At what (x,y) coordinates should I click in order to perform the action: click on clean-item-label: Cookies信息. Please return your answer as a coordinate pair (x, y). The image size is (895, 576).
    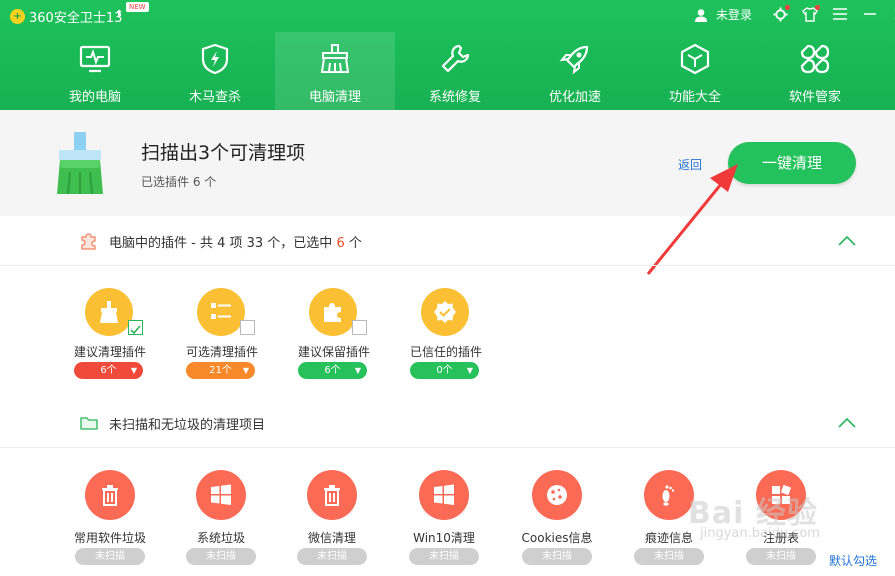
    Looking at the image, I should click on (557, 538).